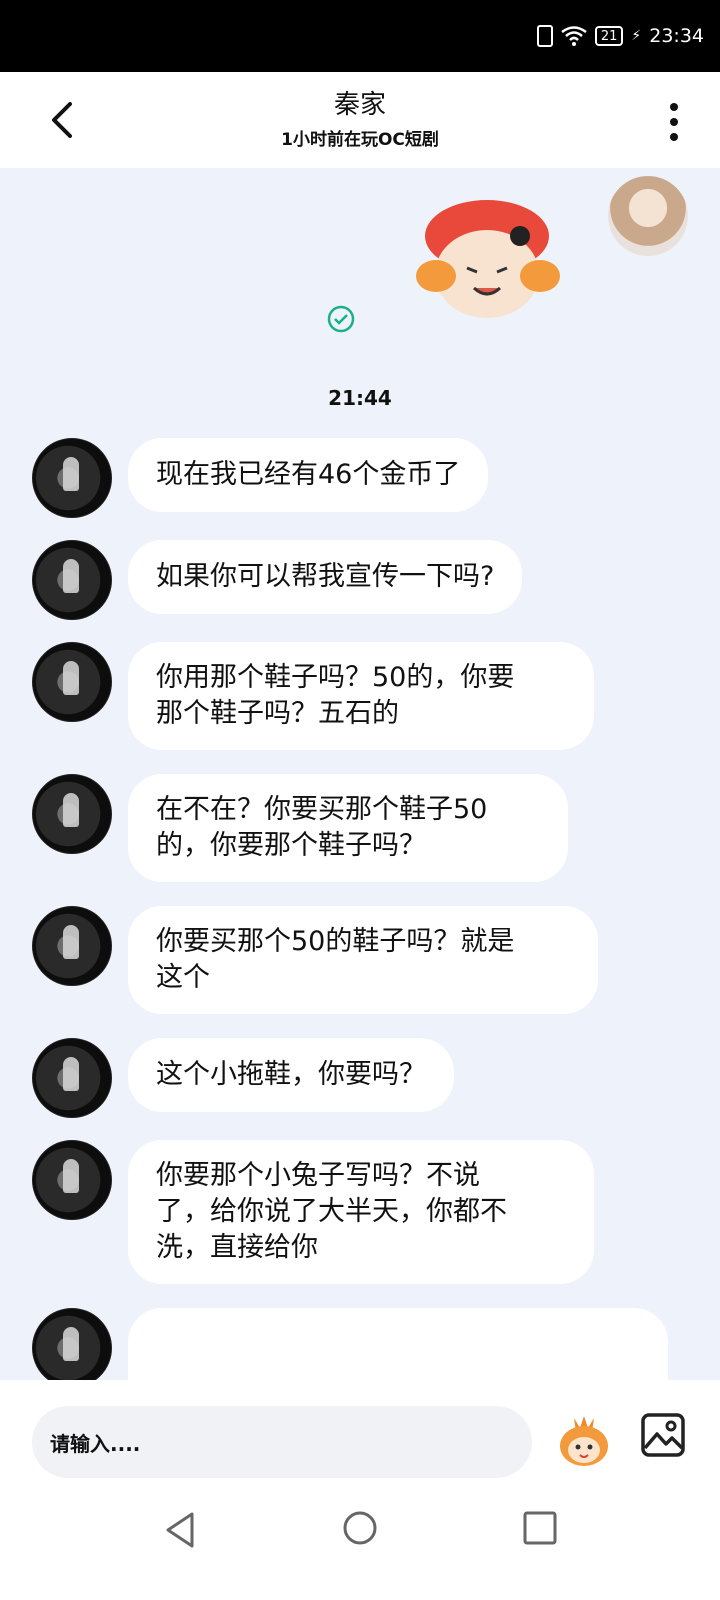 The height and width of the screenshot is (1600, 720). What do you see at coordinates (540, 1528) in the screenshot?
I see `square-recent-icon` at bounding box center [540, 1528].